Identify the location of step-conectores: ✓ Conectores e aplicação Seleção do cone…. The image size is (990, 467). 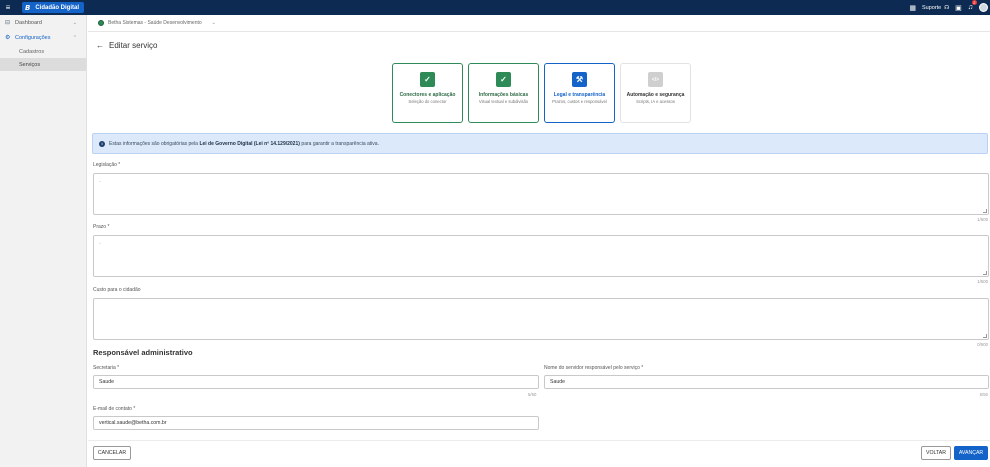
(427, 93).